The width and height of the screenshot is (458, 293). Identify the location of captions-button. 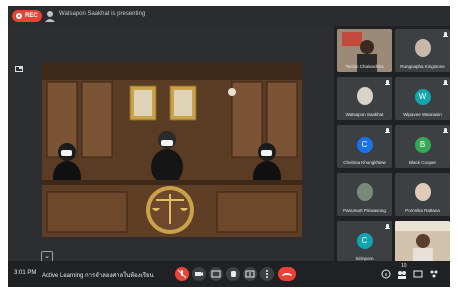
(216, 274).